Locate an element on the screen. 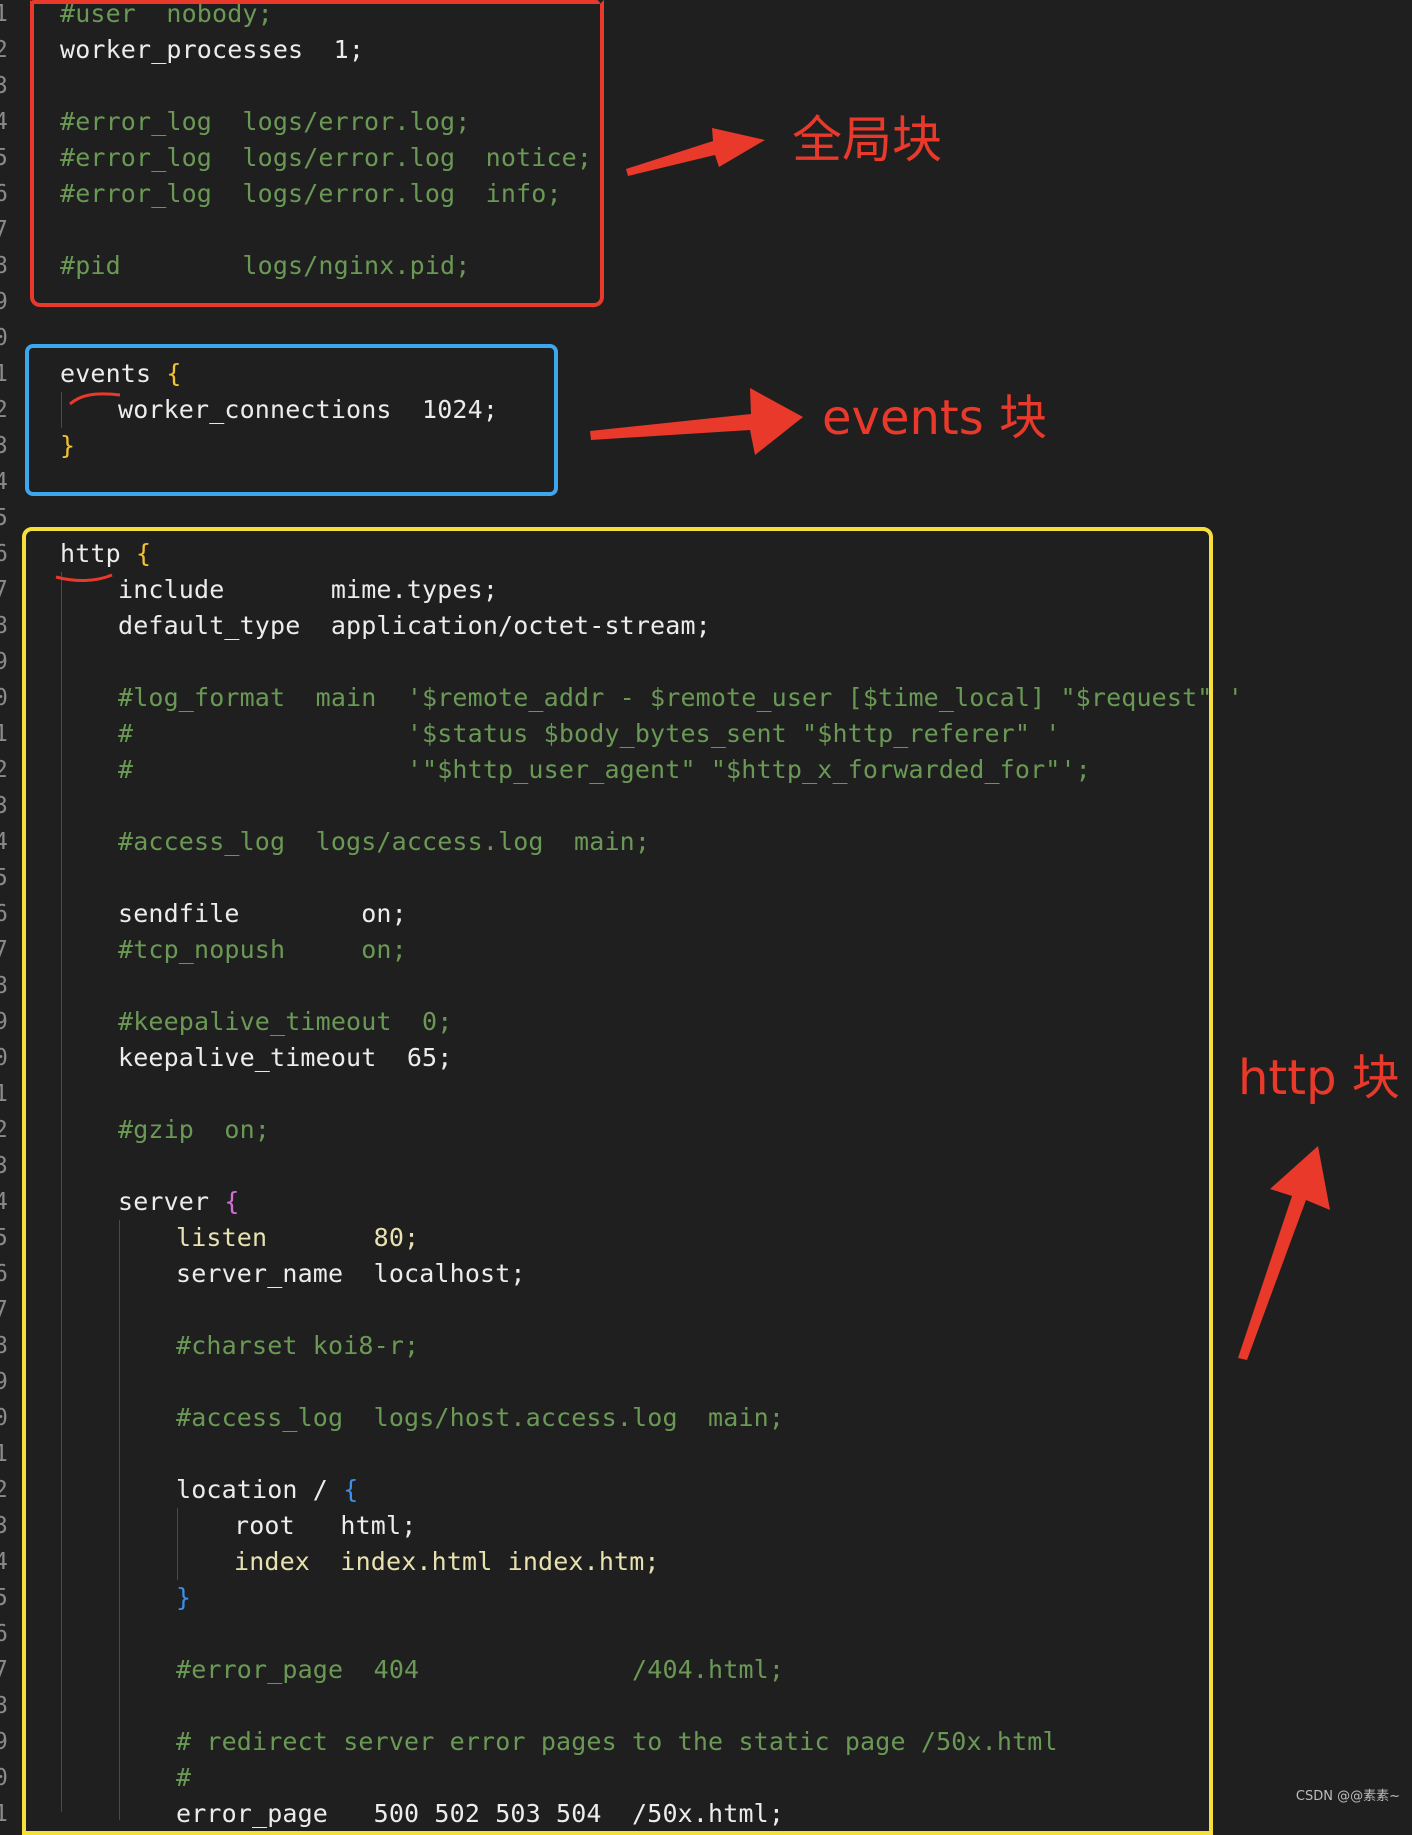  events-block-label: events 块 is located at coordinates (934, 418).